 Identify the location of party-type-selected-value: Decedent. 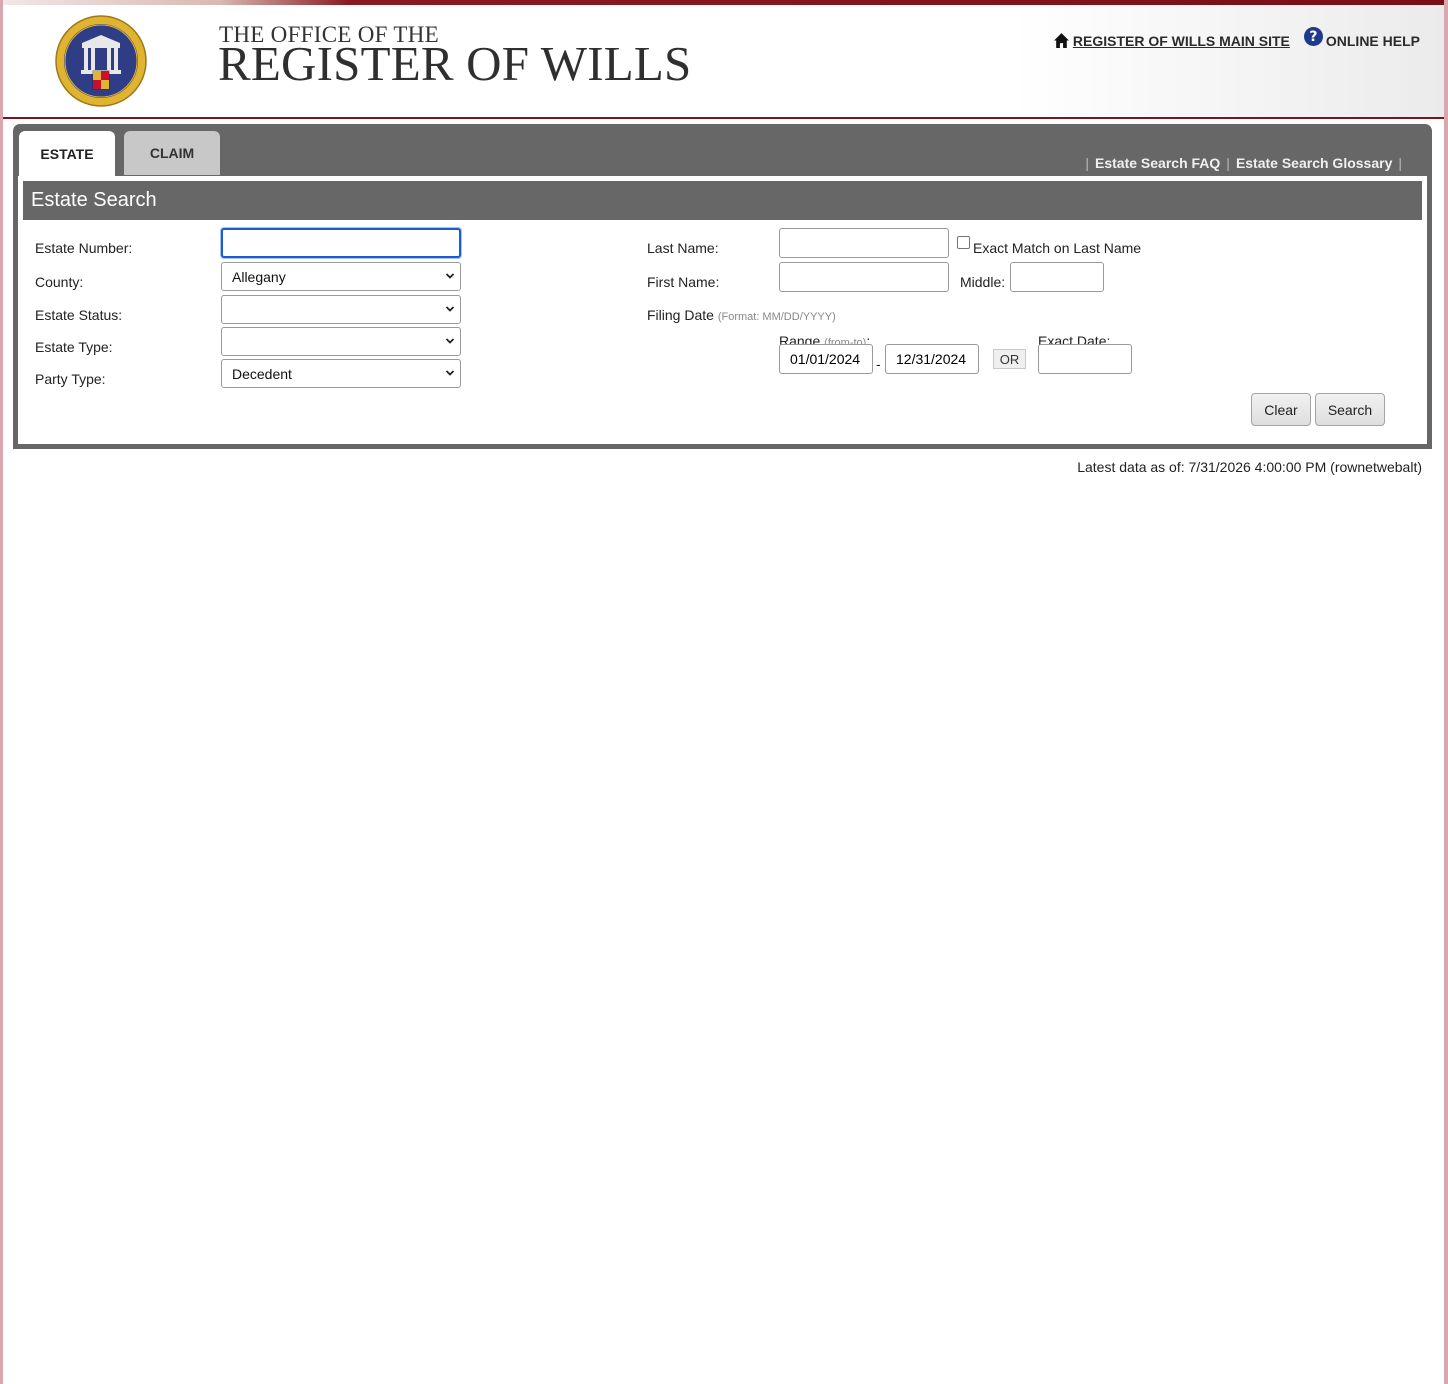
(262, 373).